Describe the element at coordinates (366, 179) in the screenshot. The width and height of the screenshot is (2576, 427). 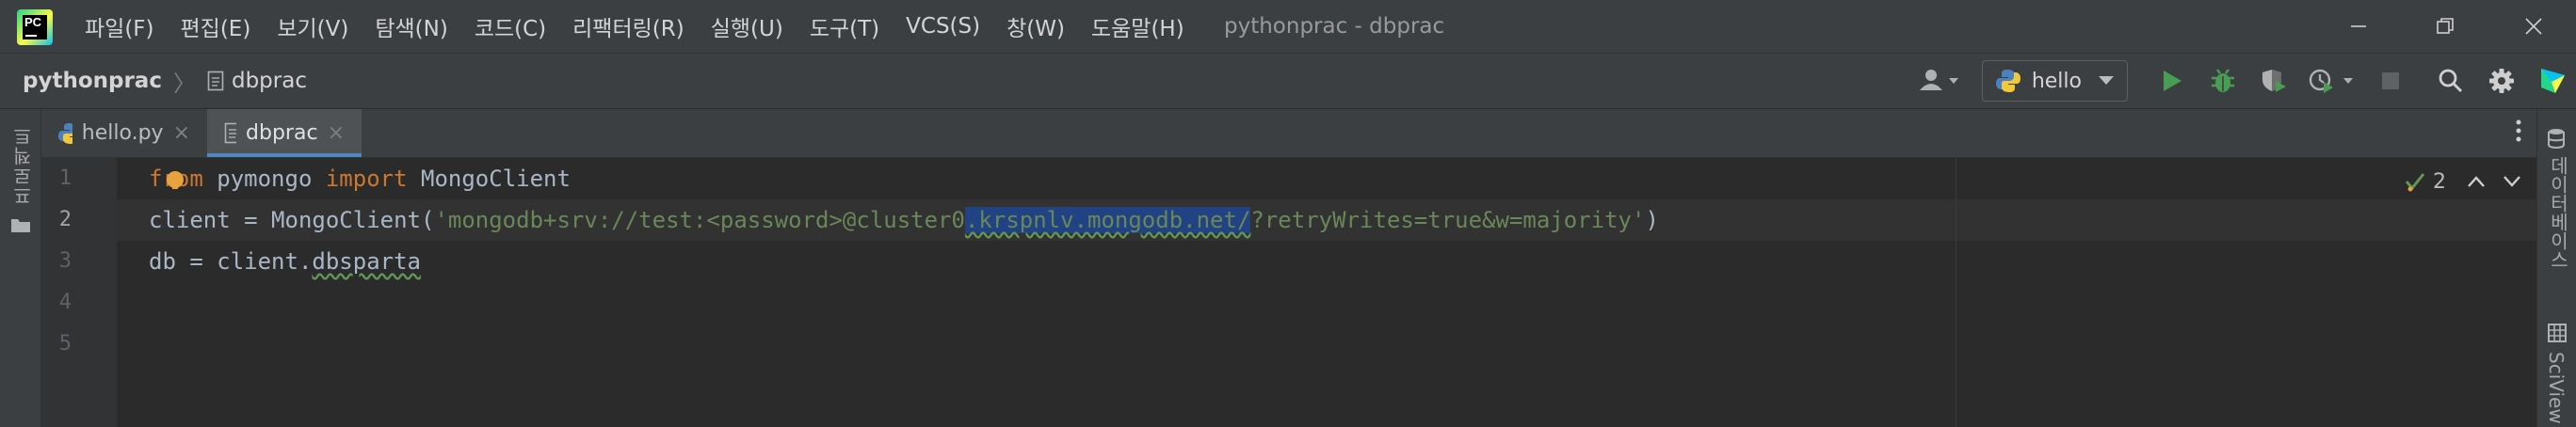
I see `keyword: import` at that location.